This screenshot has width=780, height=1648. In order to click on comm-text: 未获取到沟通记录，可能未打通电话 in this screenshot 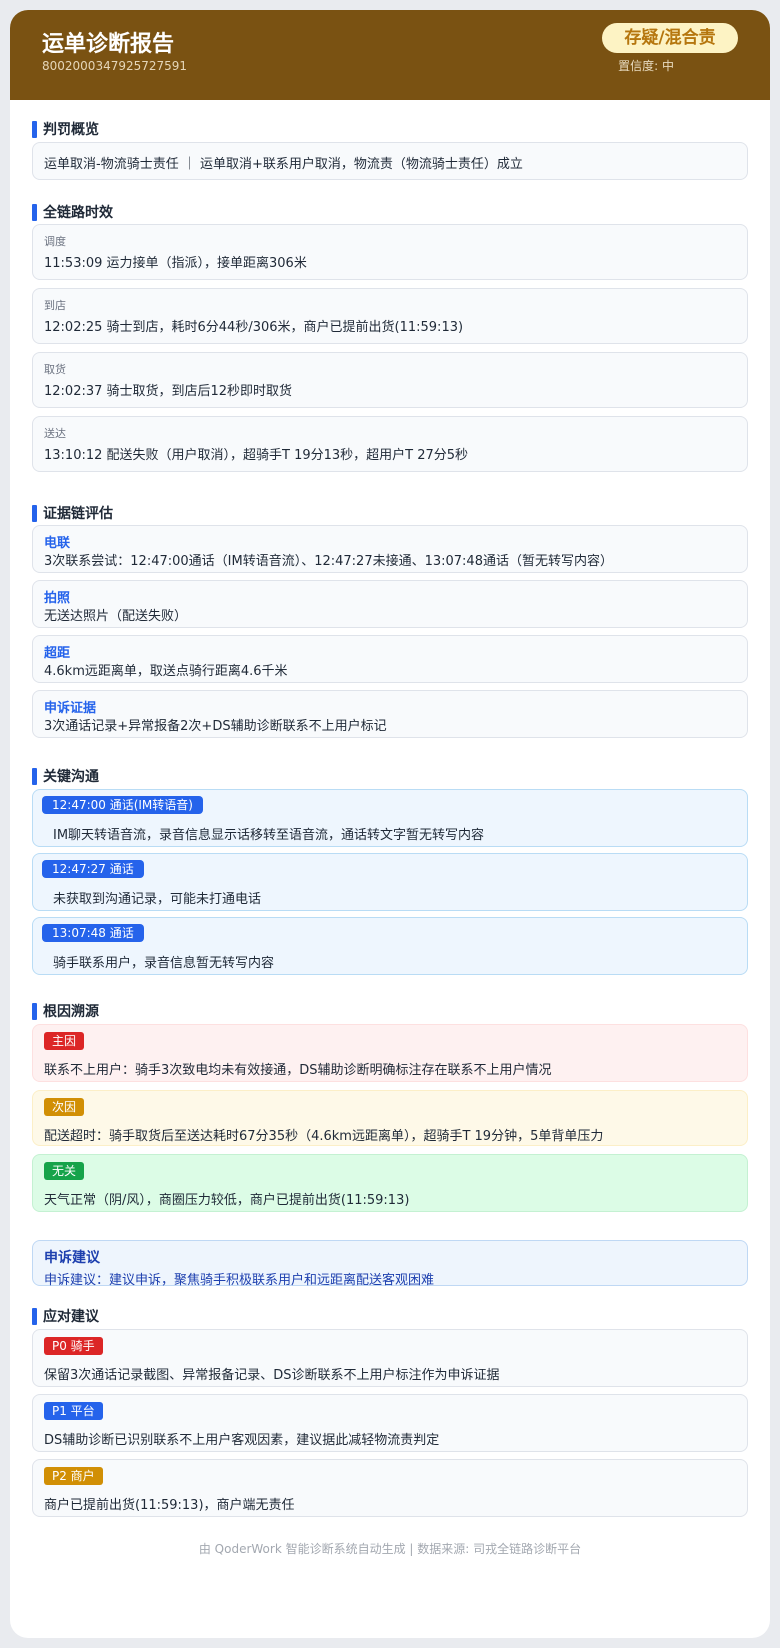, I will do `click(157, 899)`.